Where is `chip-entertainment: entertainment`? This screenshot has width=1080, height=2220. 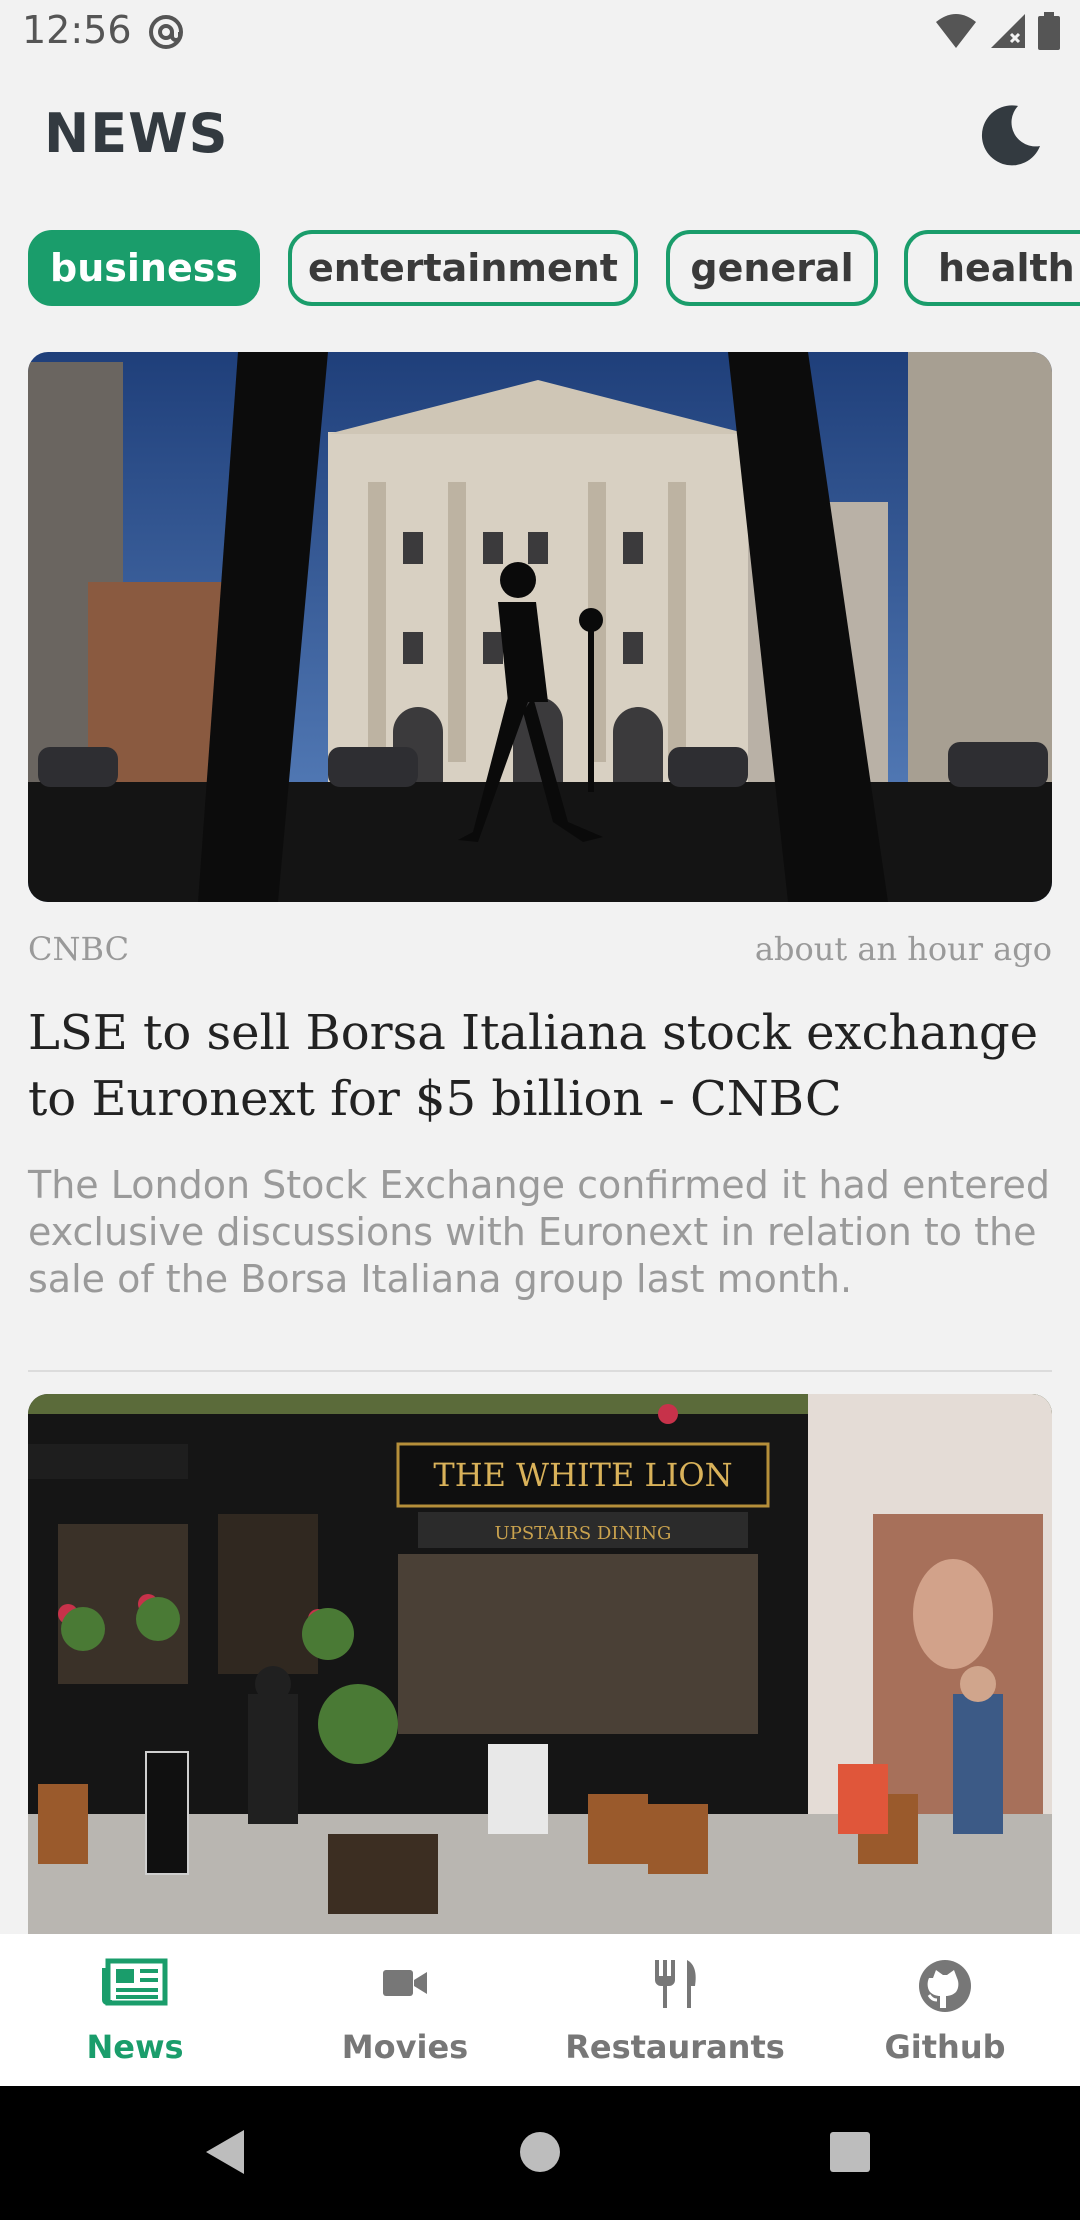 chip-entertainment: entertainment is located at coordinates (463, 268).